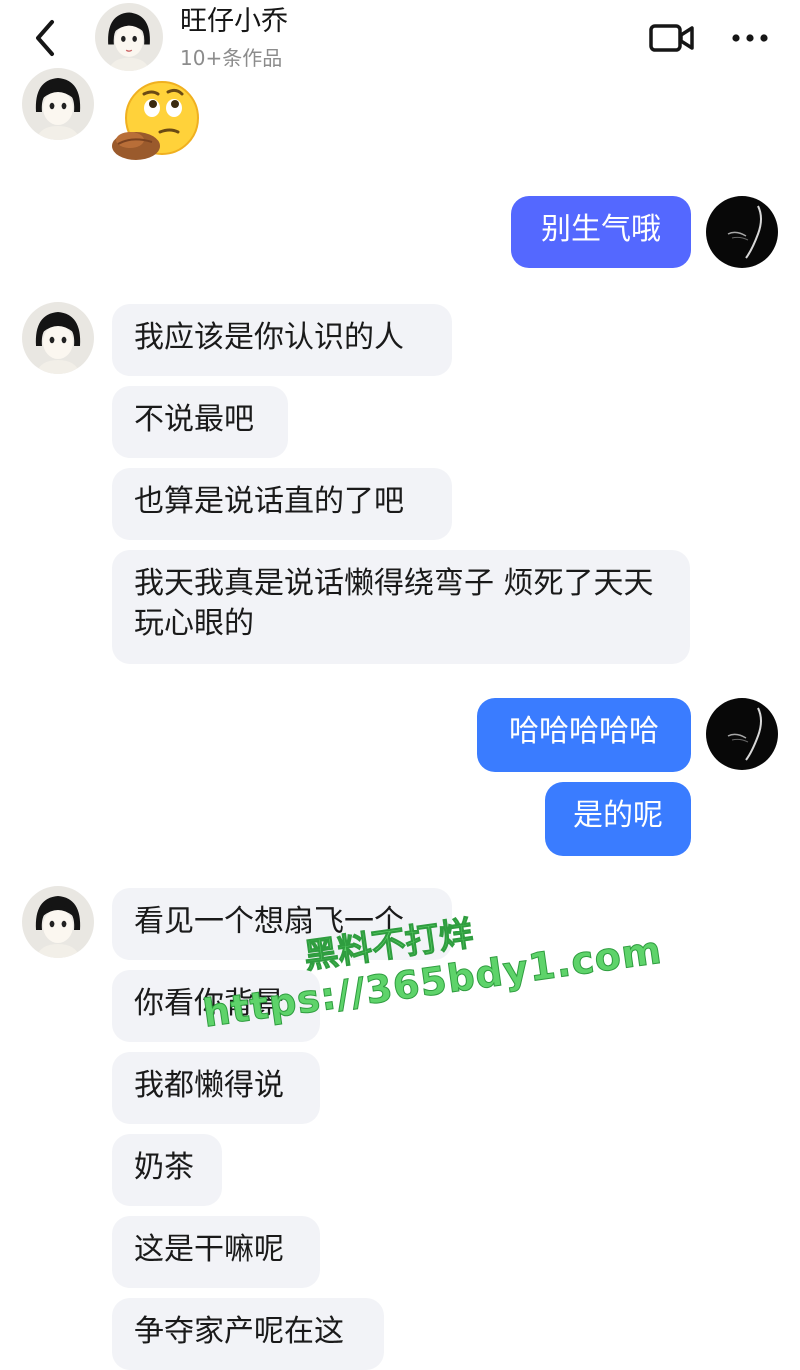 The image size is (800, 1370). I want to click on video-call-button, so click(672, 38).